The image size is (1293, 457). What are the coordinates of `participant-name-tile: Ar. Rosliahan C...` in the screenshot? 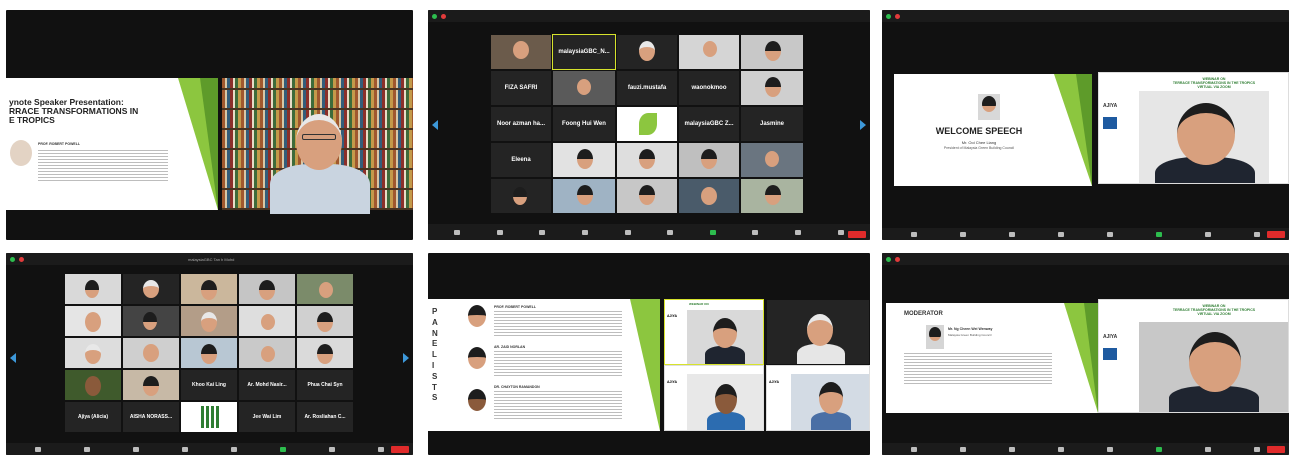 It's located at (325, 417).